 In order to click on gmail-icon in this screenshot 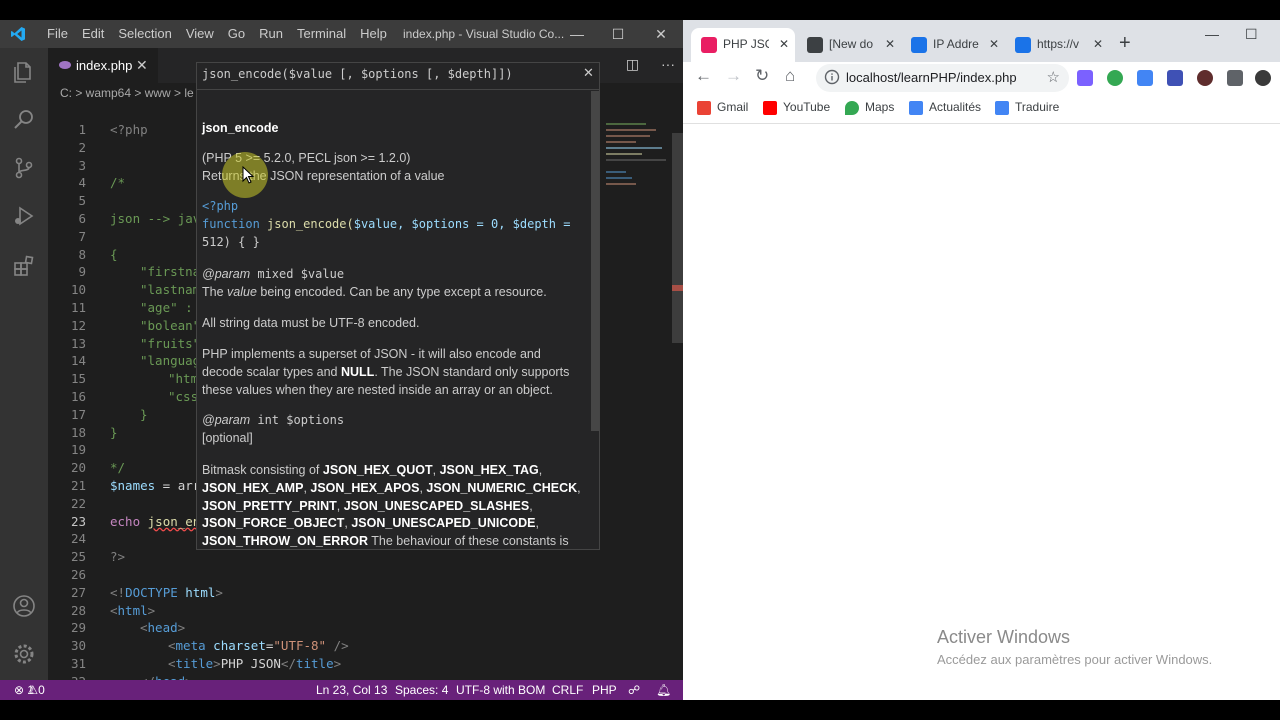, I will do `click(704, 107)`.